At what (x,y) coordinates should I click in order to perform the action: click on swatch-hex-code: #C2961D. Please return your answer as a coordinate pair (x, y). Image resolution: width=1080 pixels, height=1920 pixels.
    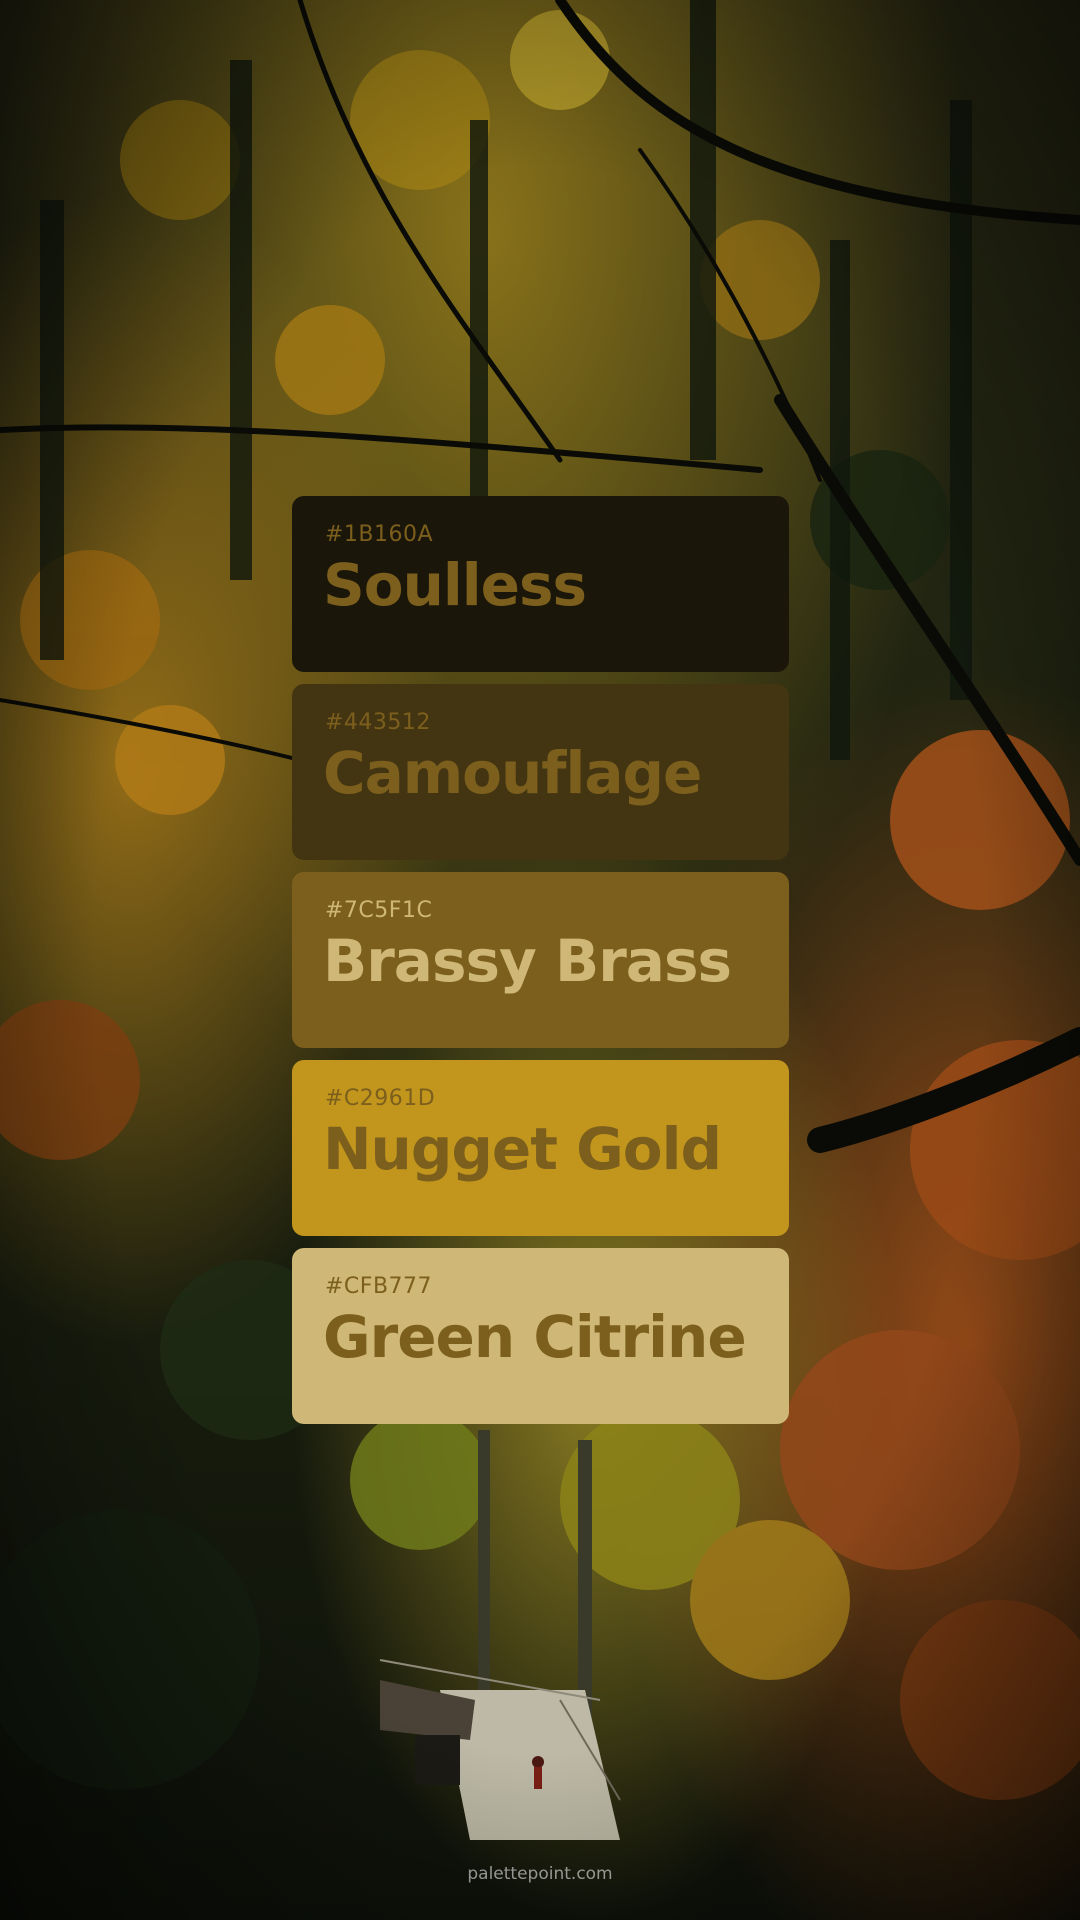
    Looking at the image, I should click on (380, 1098).